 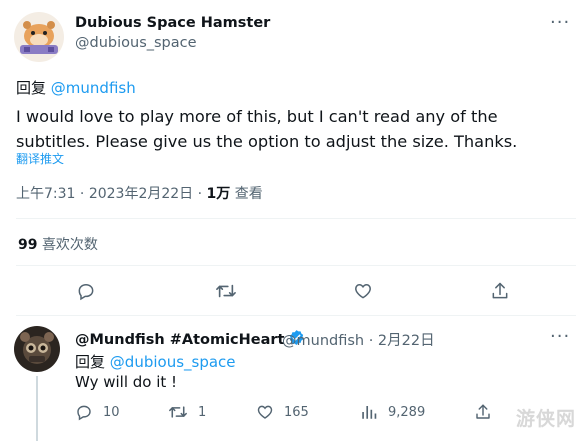 What do you see at coordinates (323, 341) in the screenshot?
I see `author-handle: @mundfish` at bounding box center [323, 341].